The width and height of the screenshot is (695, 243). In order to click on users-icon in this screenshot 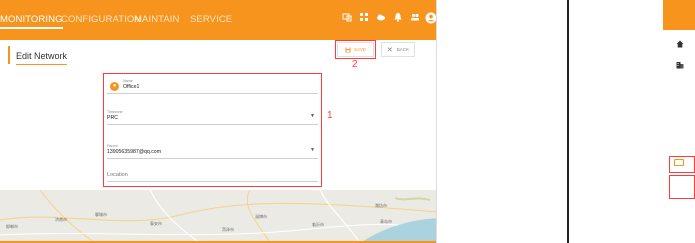, I will do `click(415, 19)`.